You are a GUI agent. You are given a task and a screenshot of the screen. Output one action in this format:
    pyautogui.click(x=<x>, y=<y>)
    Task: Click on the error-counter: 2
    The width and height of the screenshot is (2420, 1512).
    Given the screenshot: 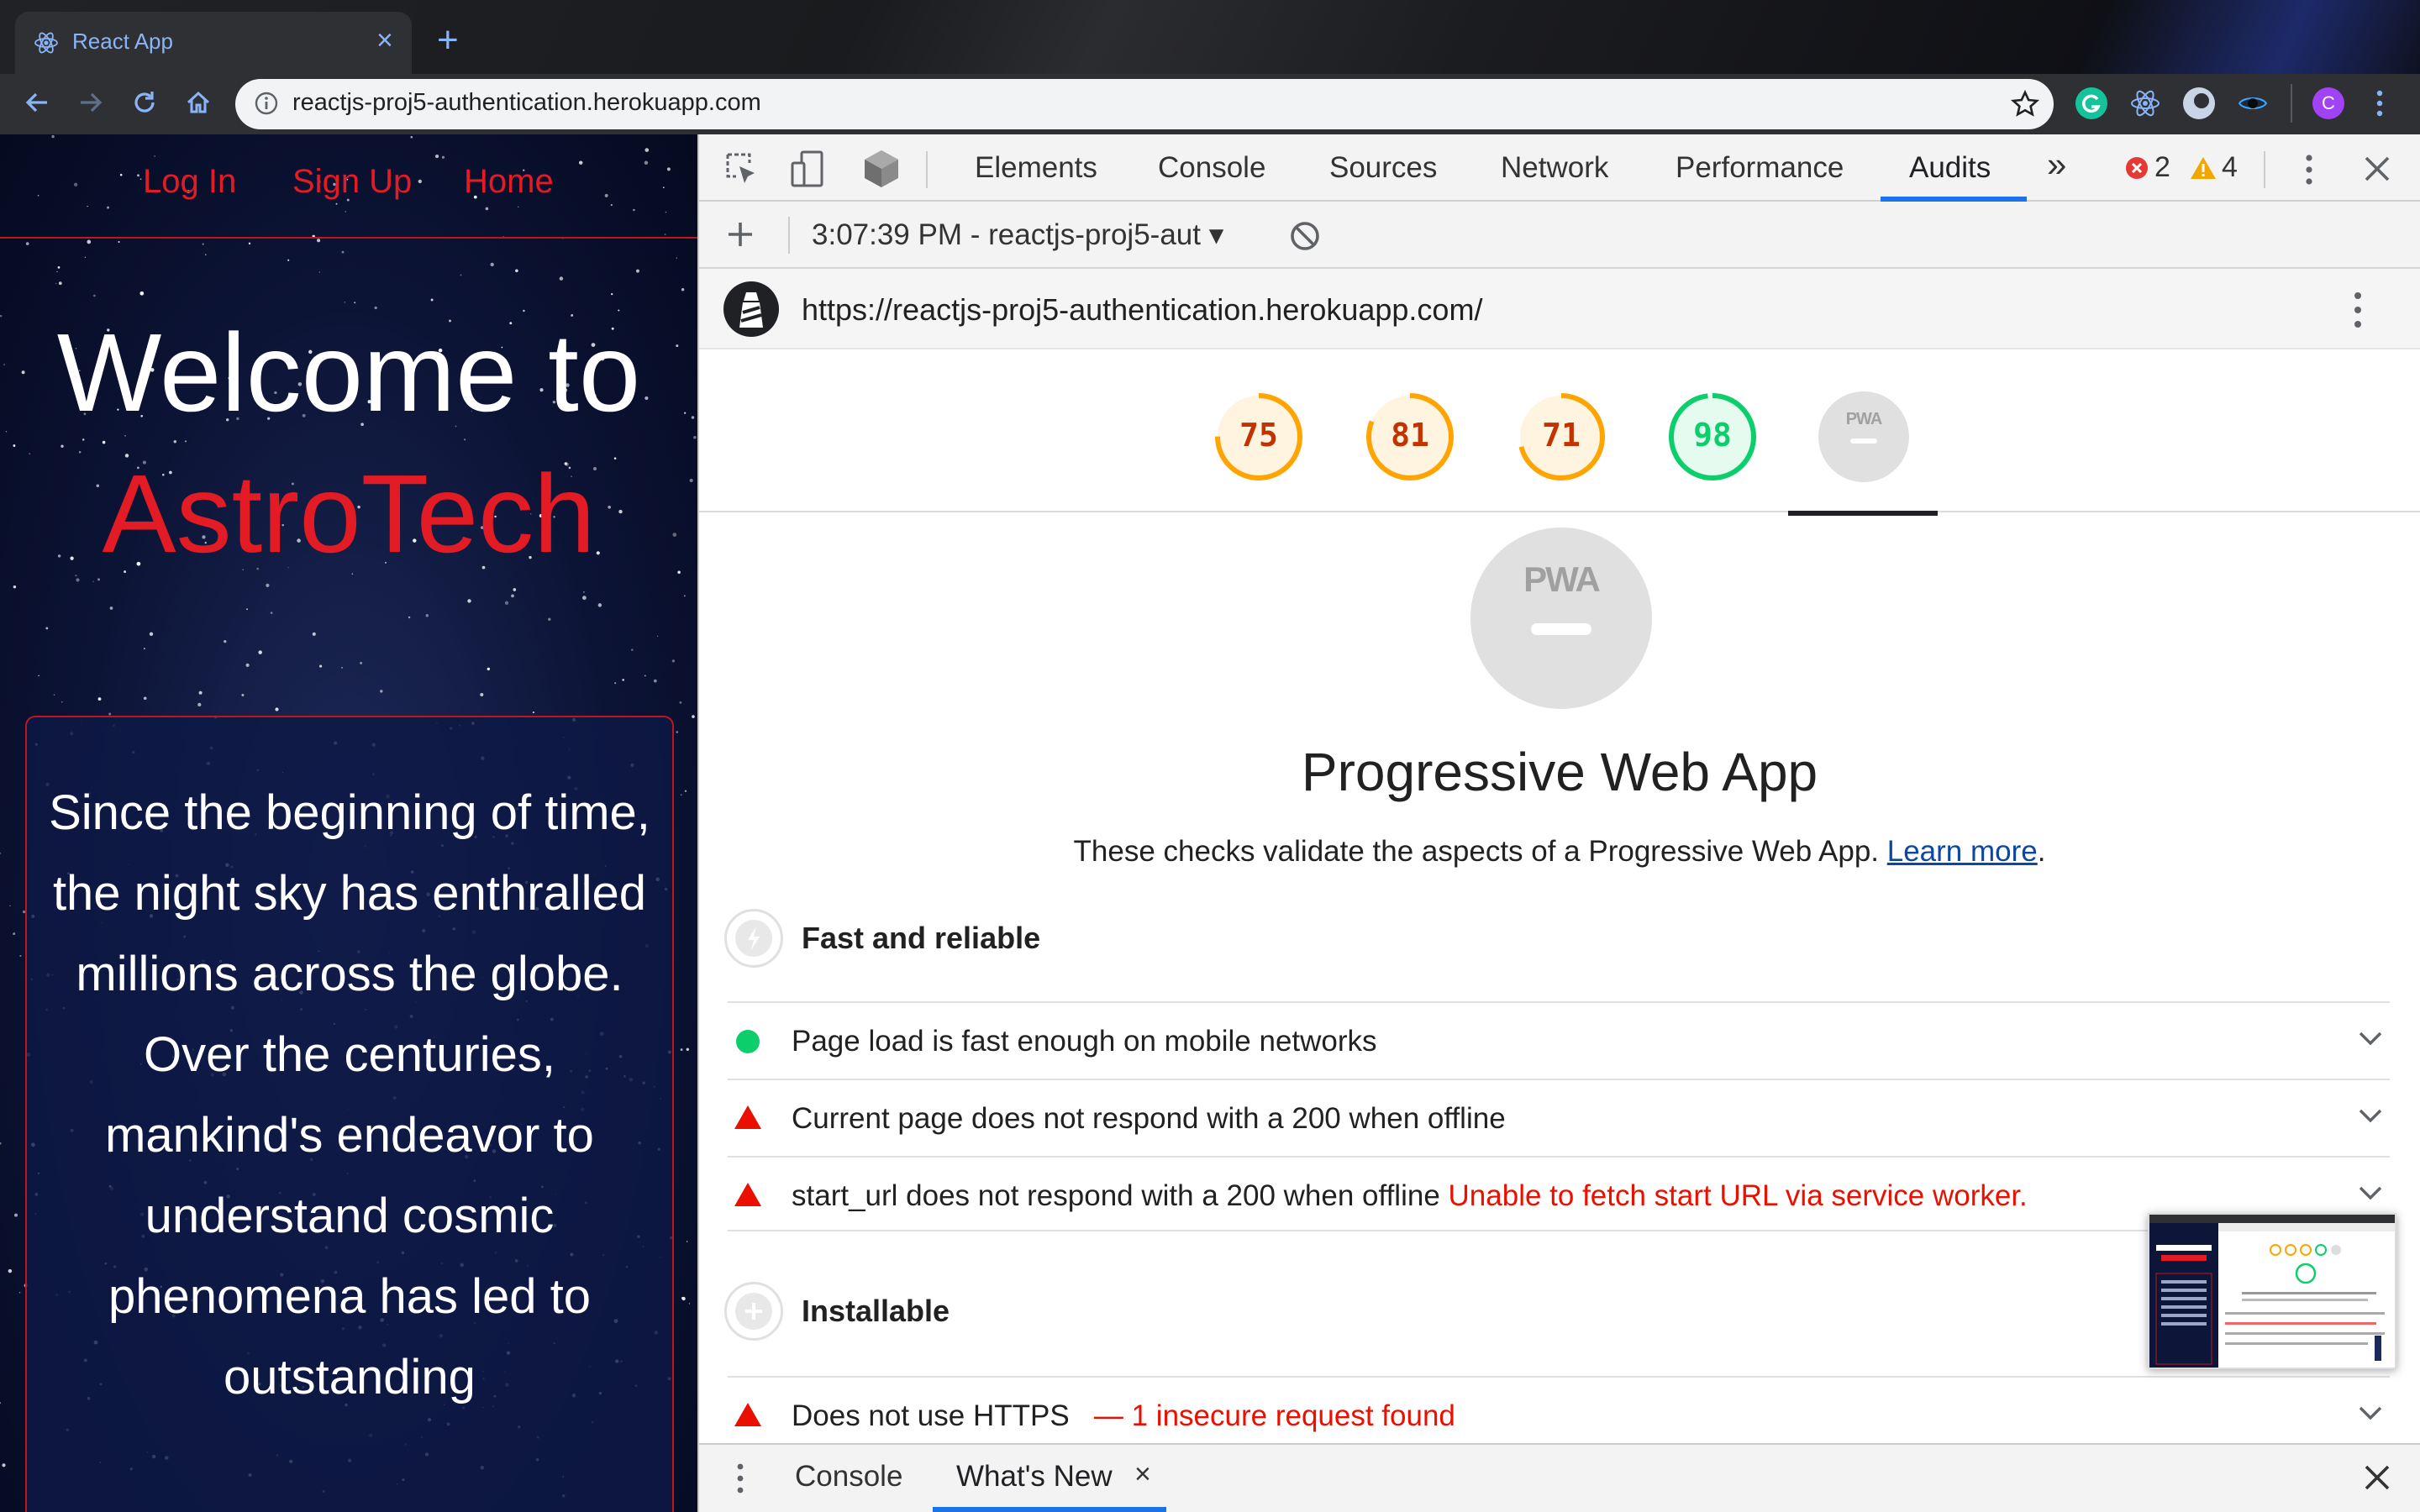 What is the action you would take?
    pyautogui.click(x=2147, y=167)
    